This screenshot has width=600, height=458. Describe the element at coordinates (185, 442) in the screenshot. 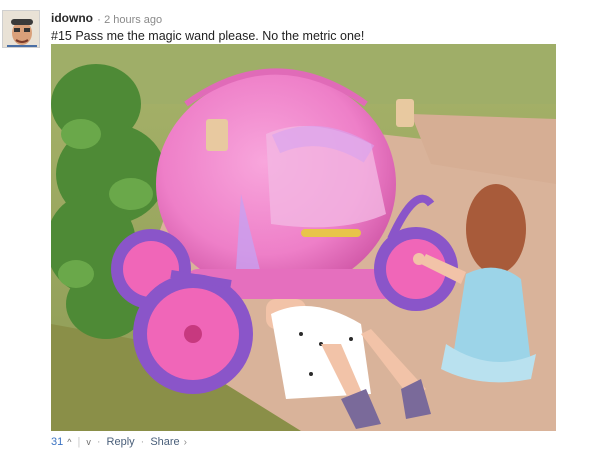

I see `share-chevron-icon: ›` at that location.